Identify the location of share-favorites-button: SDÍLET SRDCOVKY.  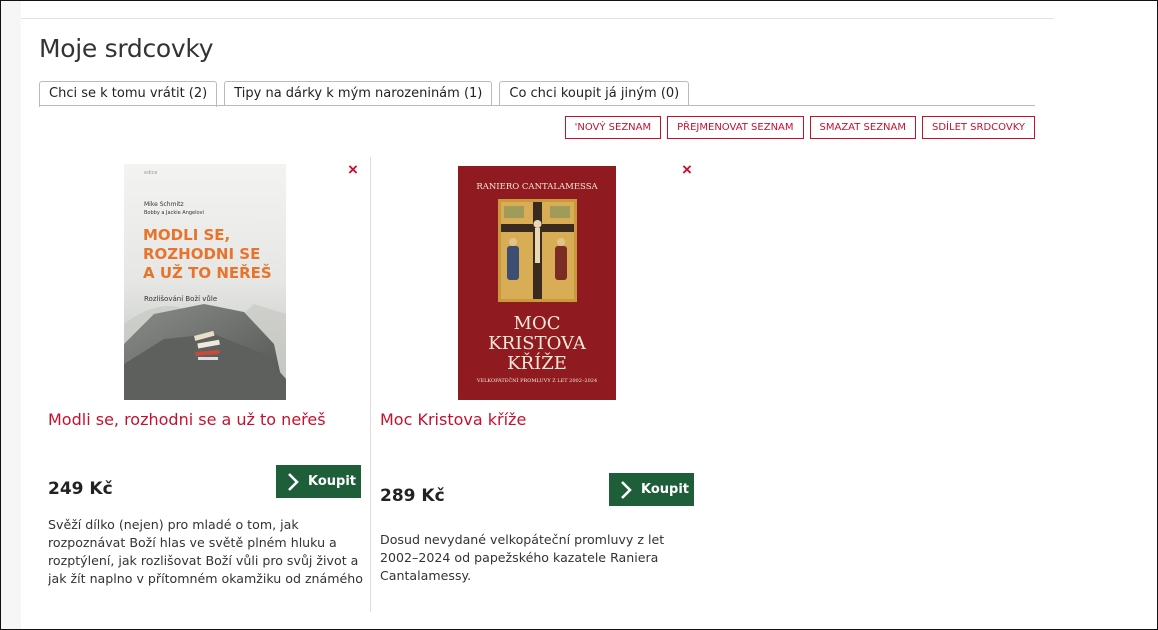
(978, 127).